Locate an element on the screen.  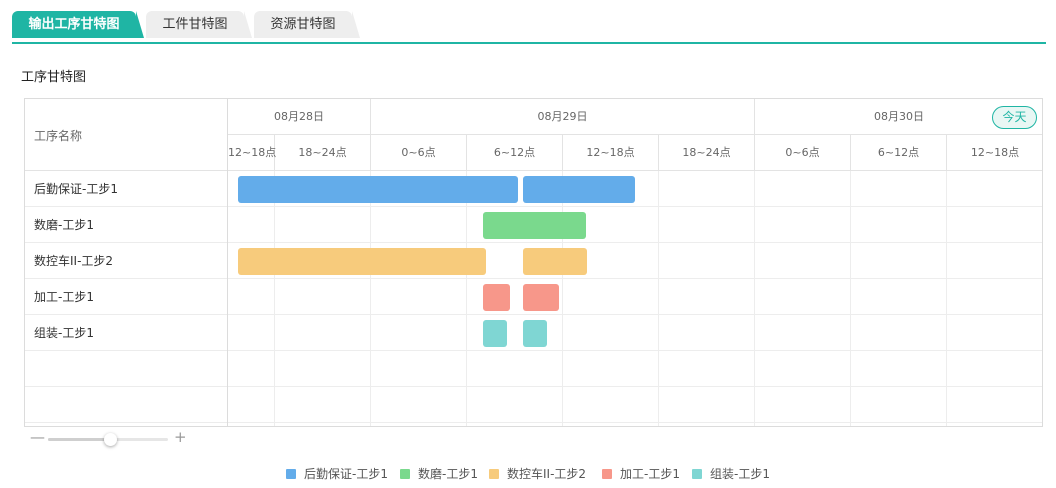
tab-resource-gantt: 资源甘特图 is located at coordinates (307, 24).